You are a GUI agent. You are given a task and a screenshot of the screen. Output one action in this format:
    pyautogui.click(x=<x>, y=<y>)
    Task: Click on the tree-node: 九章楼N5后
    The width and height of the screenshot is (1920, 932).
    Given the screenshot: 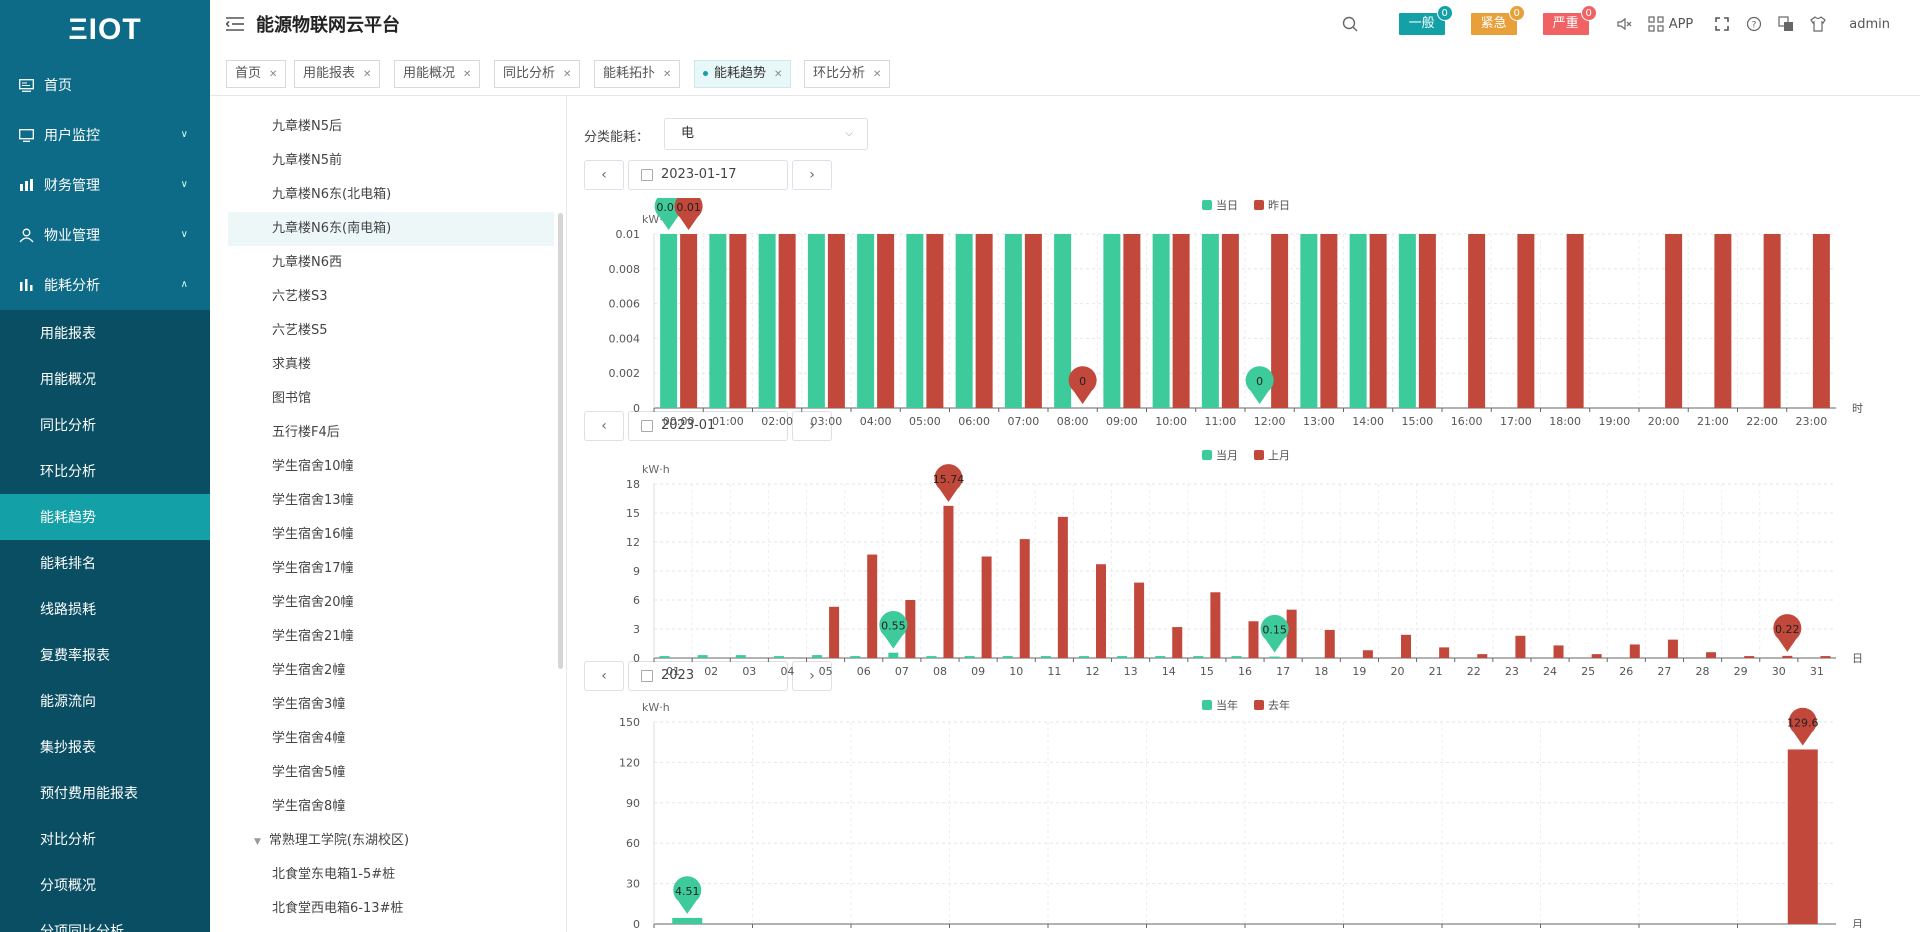 What is the action you would take?
    pyautogui.click(x=391, y=127)
    